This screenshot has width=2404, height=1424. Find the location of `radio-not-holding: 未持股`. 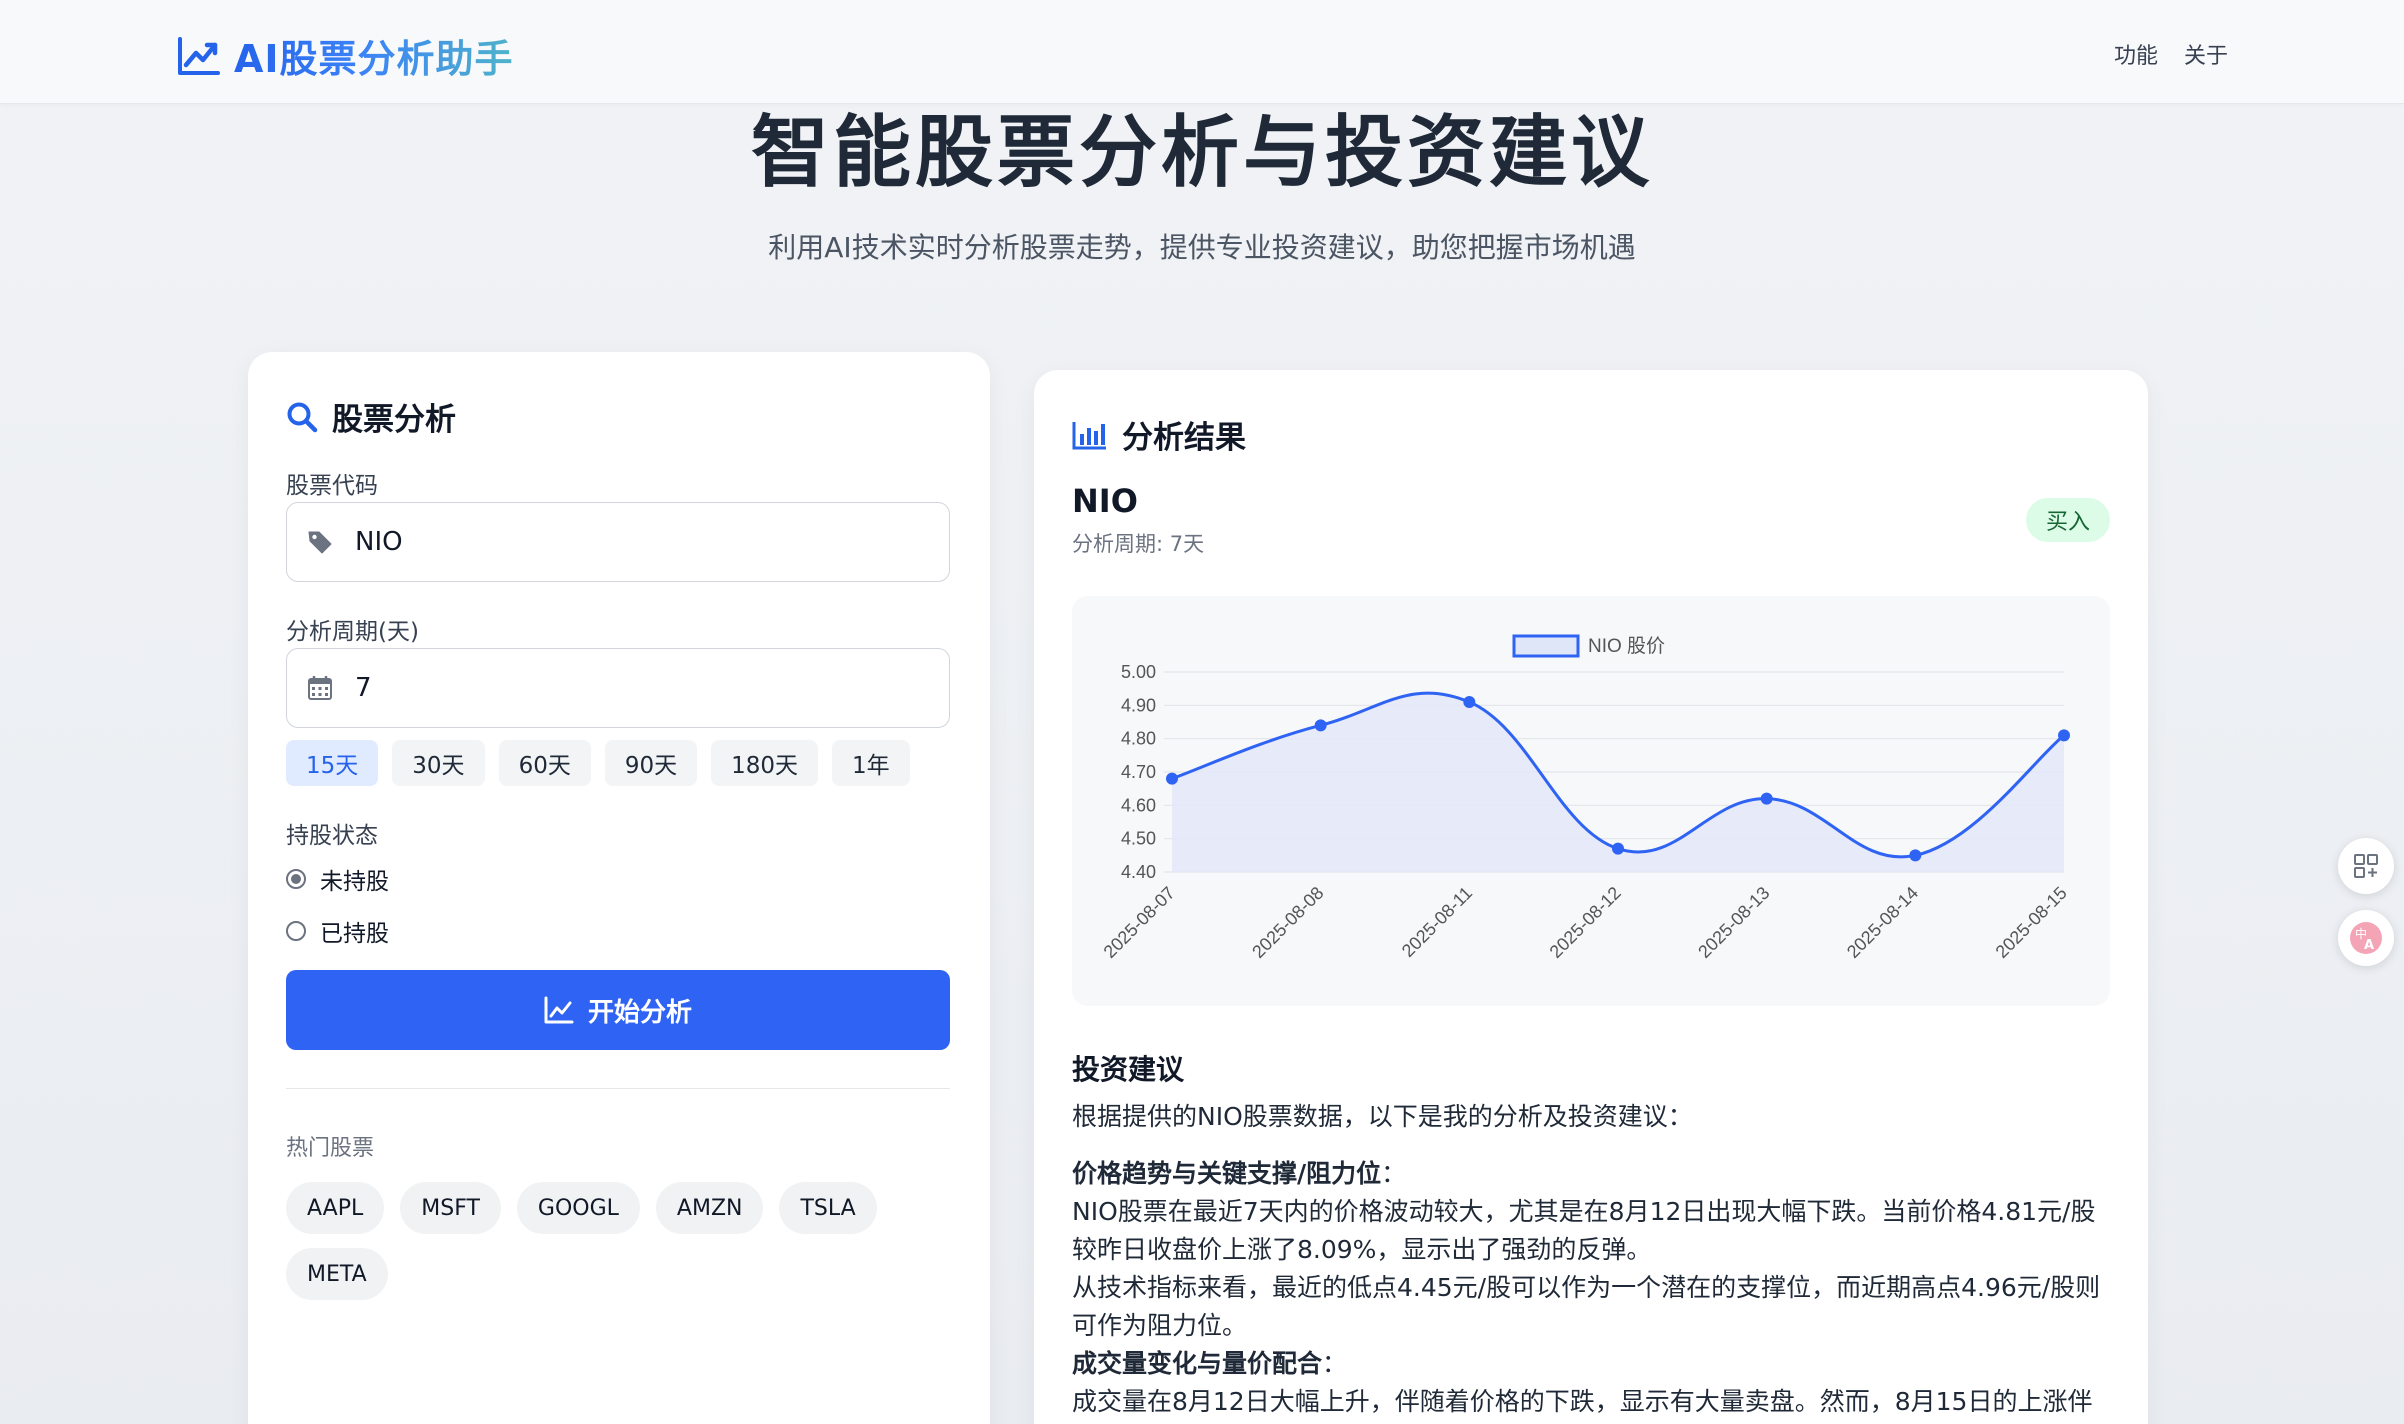

radio-not-holding: 未持股 is located at coordinates (337, 879).